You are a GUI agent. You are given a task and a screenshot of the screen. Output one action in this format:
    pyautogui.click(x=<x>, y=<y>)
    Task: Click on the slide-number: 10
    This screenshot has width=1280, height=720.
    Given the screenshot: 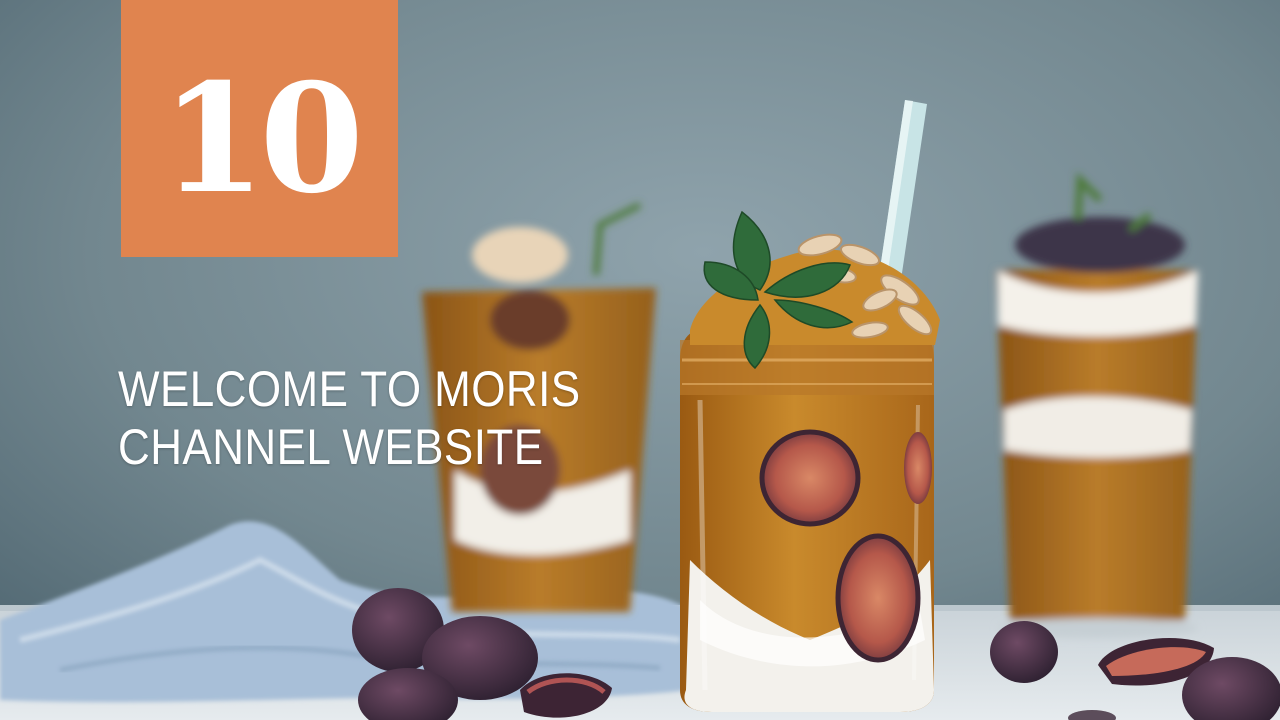 What is the action you would take?
    pyautogui.click(x=262, y=138)
    